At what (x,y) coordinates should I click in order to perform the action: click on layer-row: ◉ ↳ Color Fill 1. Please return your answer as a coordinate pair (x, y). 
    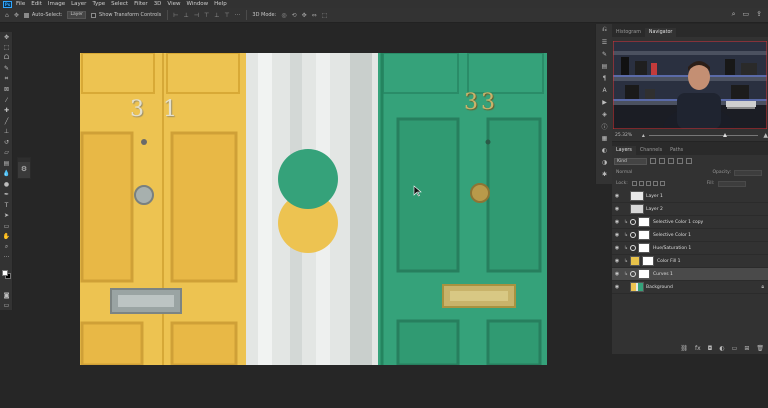
    Looking at the image, I should click on (690, 261).